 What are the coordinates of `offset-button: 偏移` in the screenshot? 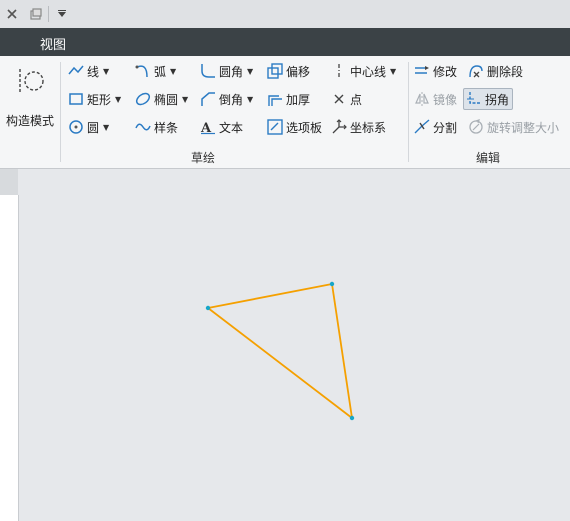 It's located at (288, 71).